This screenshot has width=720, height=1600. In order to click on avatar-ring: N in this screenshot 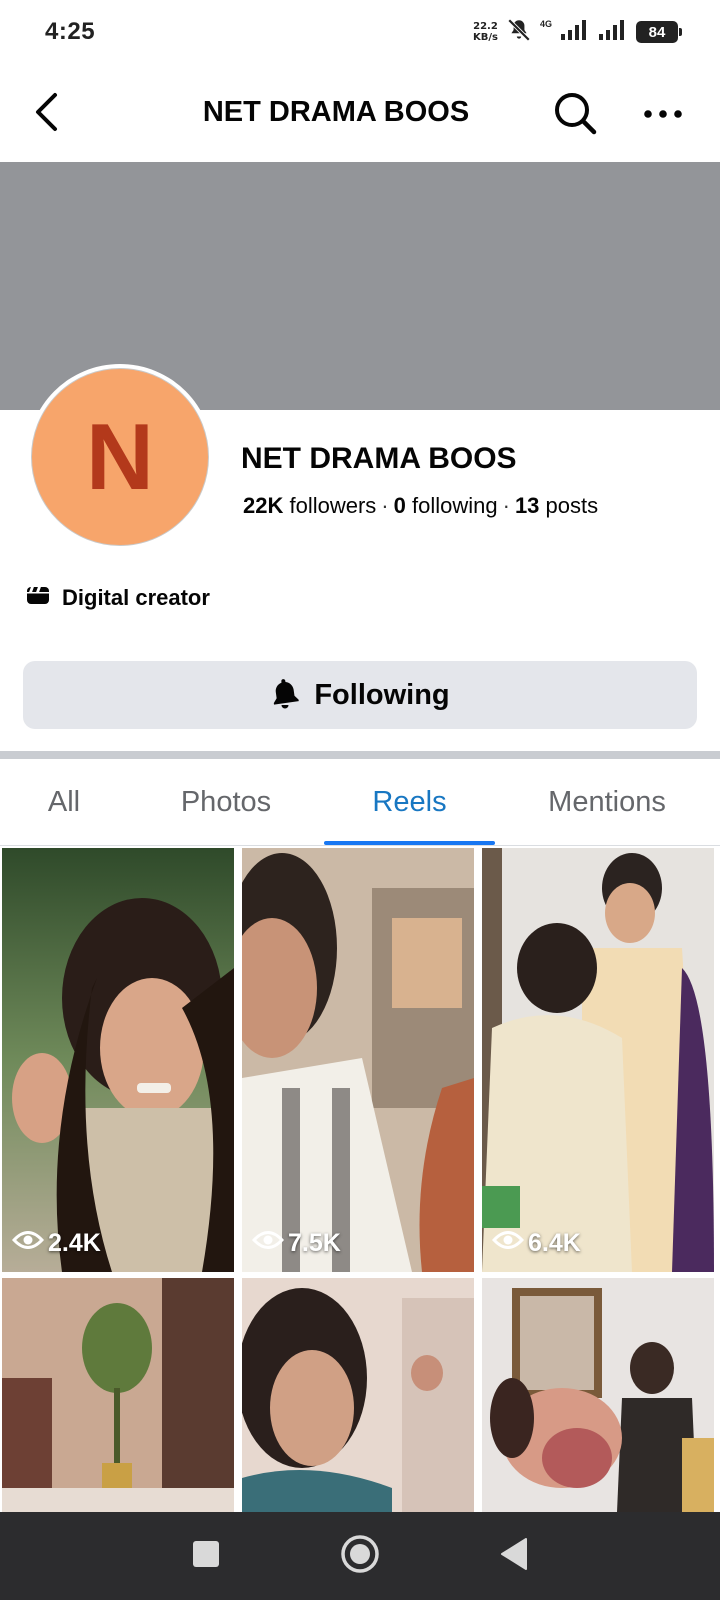, I will do `click(120, 457)`.